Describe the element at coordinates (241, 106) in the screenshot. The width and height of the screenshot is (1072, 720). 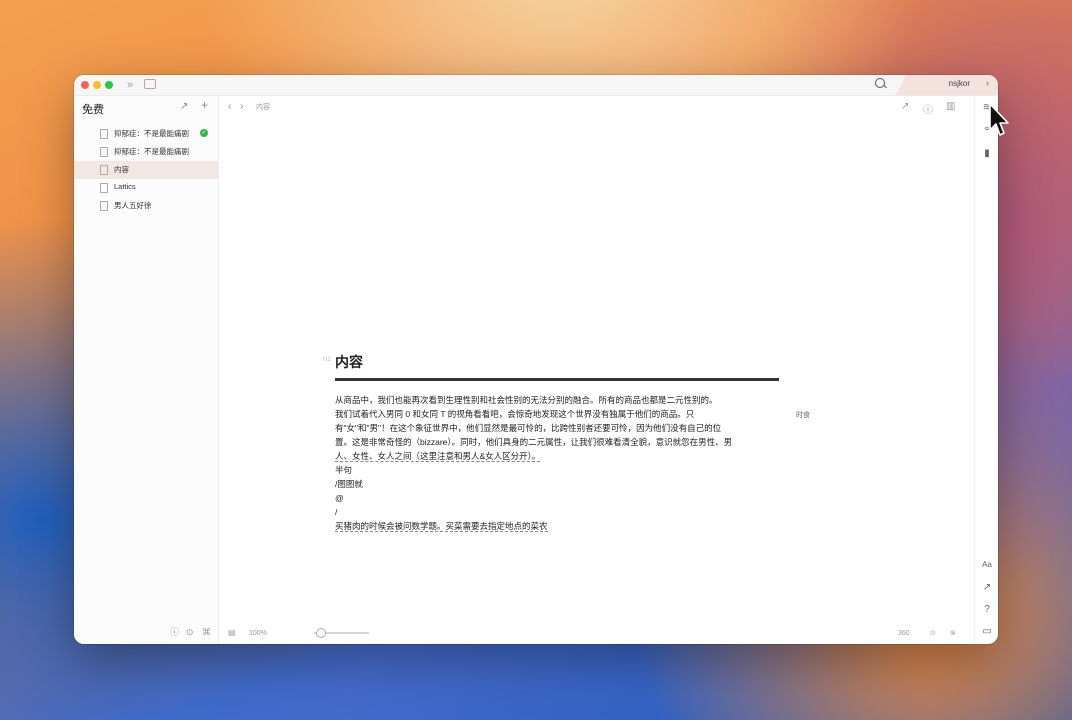
I see `forward-icon: ›` at that location.